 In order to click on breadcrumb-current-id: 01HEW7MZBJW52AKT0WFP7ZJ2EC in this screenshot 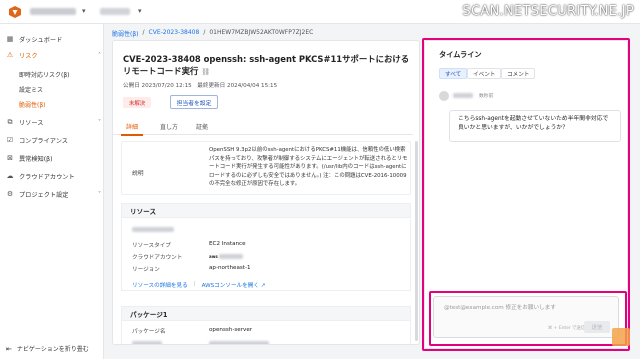, I will do `click(261, 32)`.